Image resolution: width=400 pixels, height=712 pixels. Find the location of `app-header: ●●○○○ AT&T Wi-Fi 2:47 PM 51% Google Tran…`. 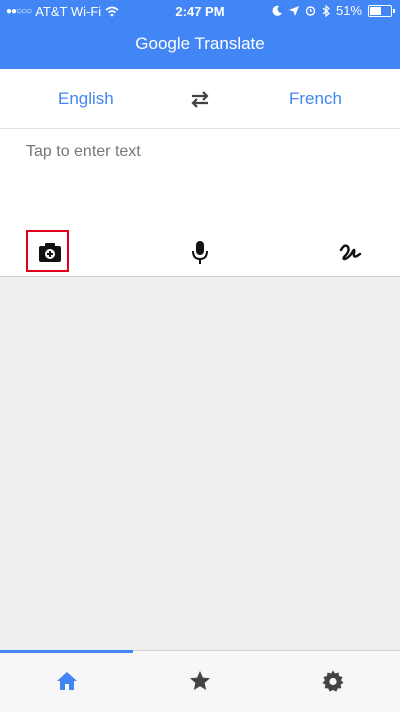

app-header: ●●○○○ AT&T Wi-Fi 2:47 PM 51% Google Tran… is located at coordinates (200, 34).